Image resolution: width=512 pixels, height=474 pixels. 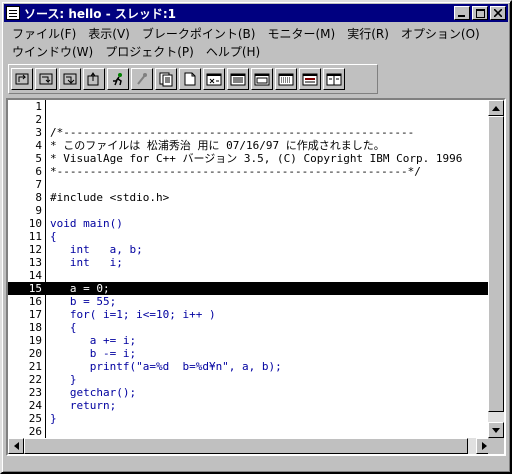 I want to click on menu-row1-item-0: ファイル(F), so click(x=44, y=33).